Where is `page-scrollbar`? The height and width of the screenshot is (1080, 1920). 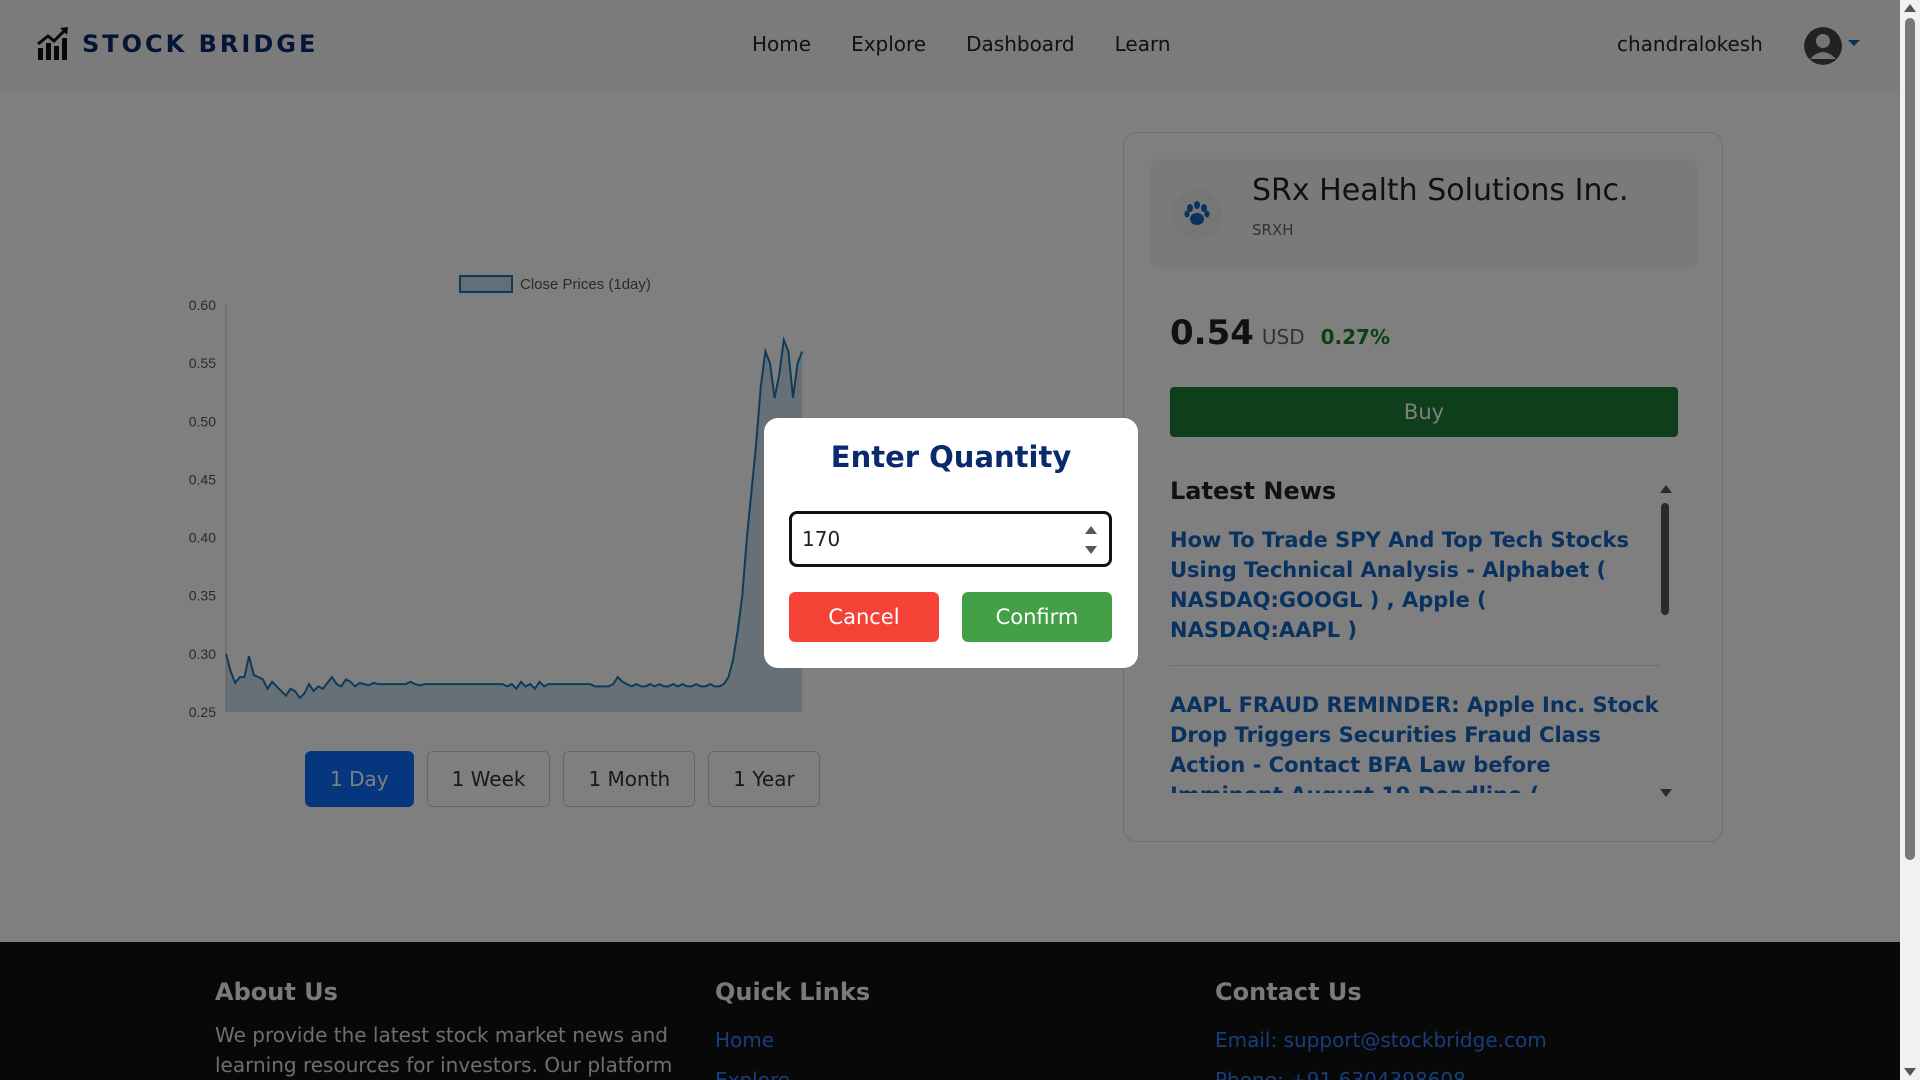 page-scrollbar is located at coordinates (1910, 540).